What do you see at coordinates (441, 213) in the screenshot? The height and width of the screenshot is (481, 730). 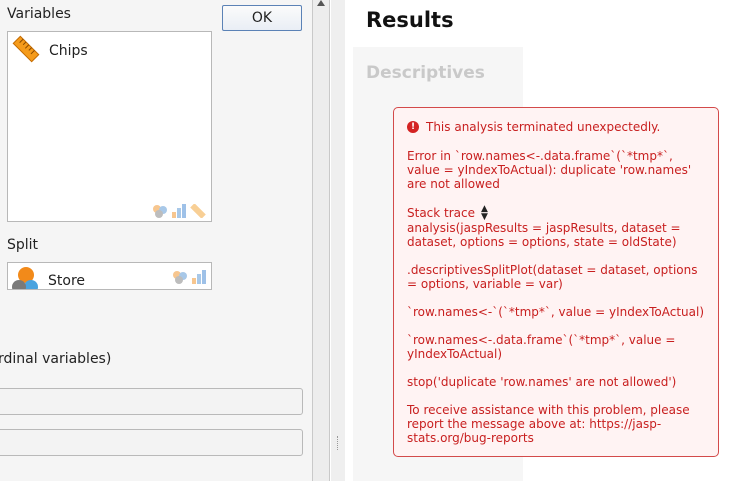 I see `stack-trace-label: Stack trace` at bounding box center [441, 213].